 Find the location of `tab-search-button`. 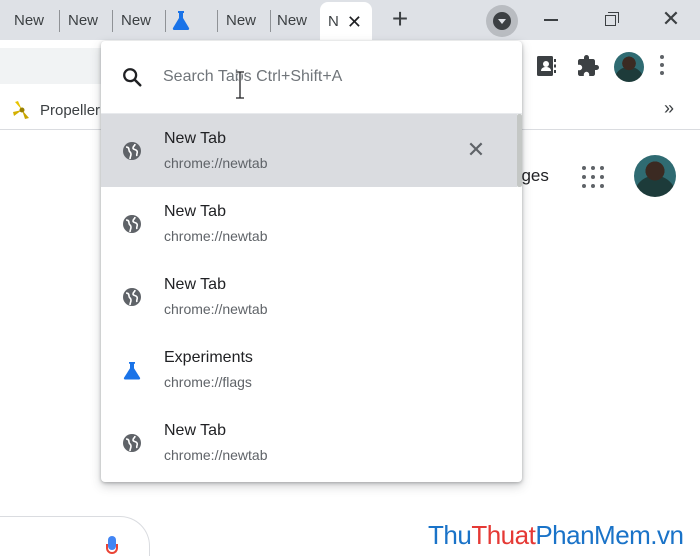

tab-search-button is located at coordinates (502, 21).